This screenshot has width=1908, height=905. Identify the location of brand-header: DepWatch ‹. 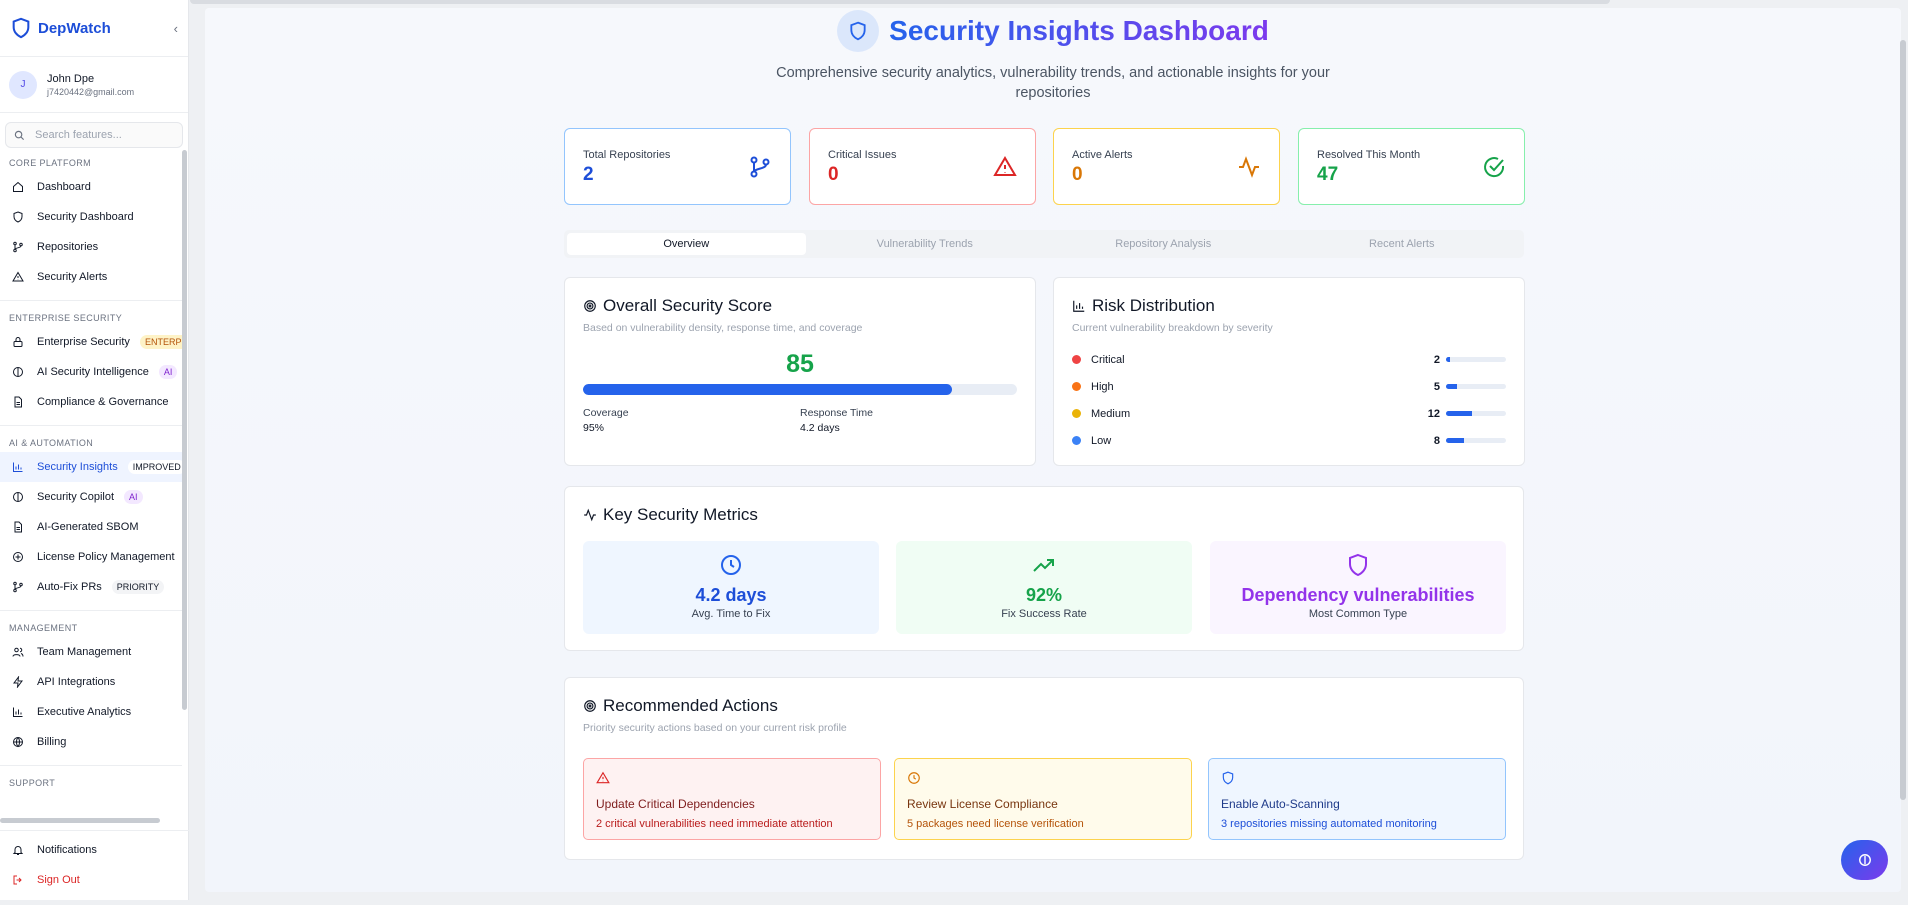
(94, 28).